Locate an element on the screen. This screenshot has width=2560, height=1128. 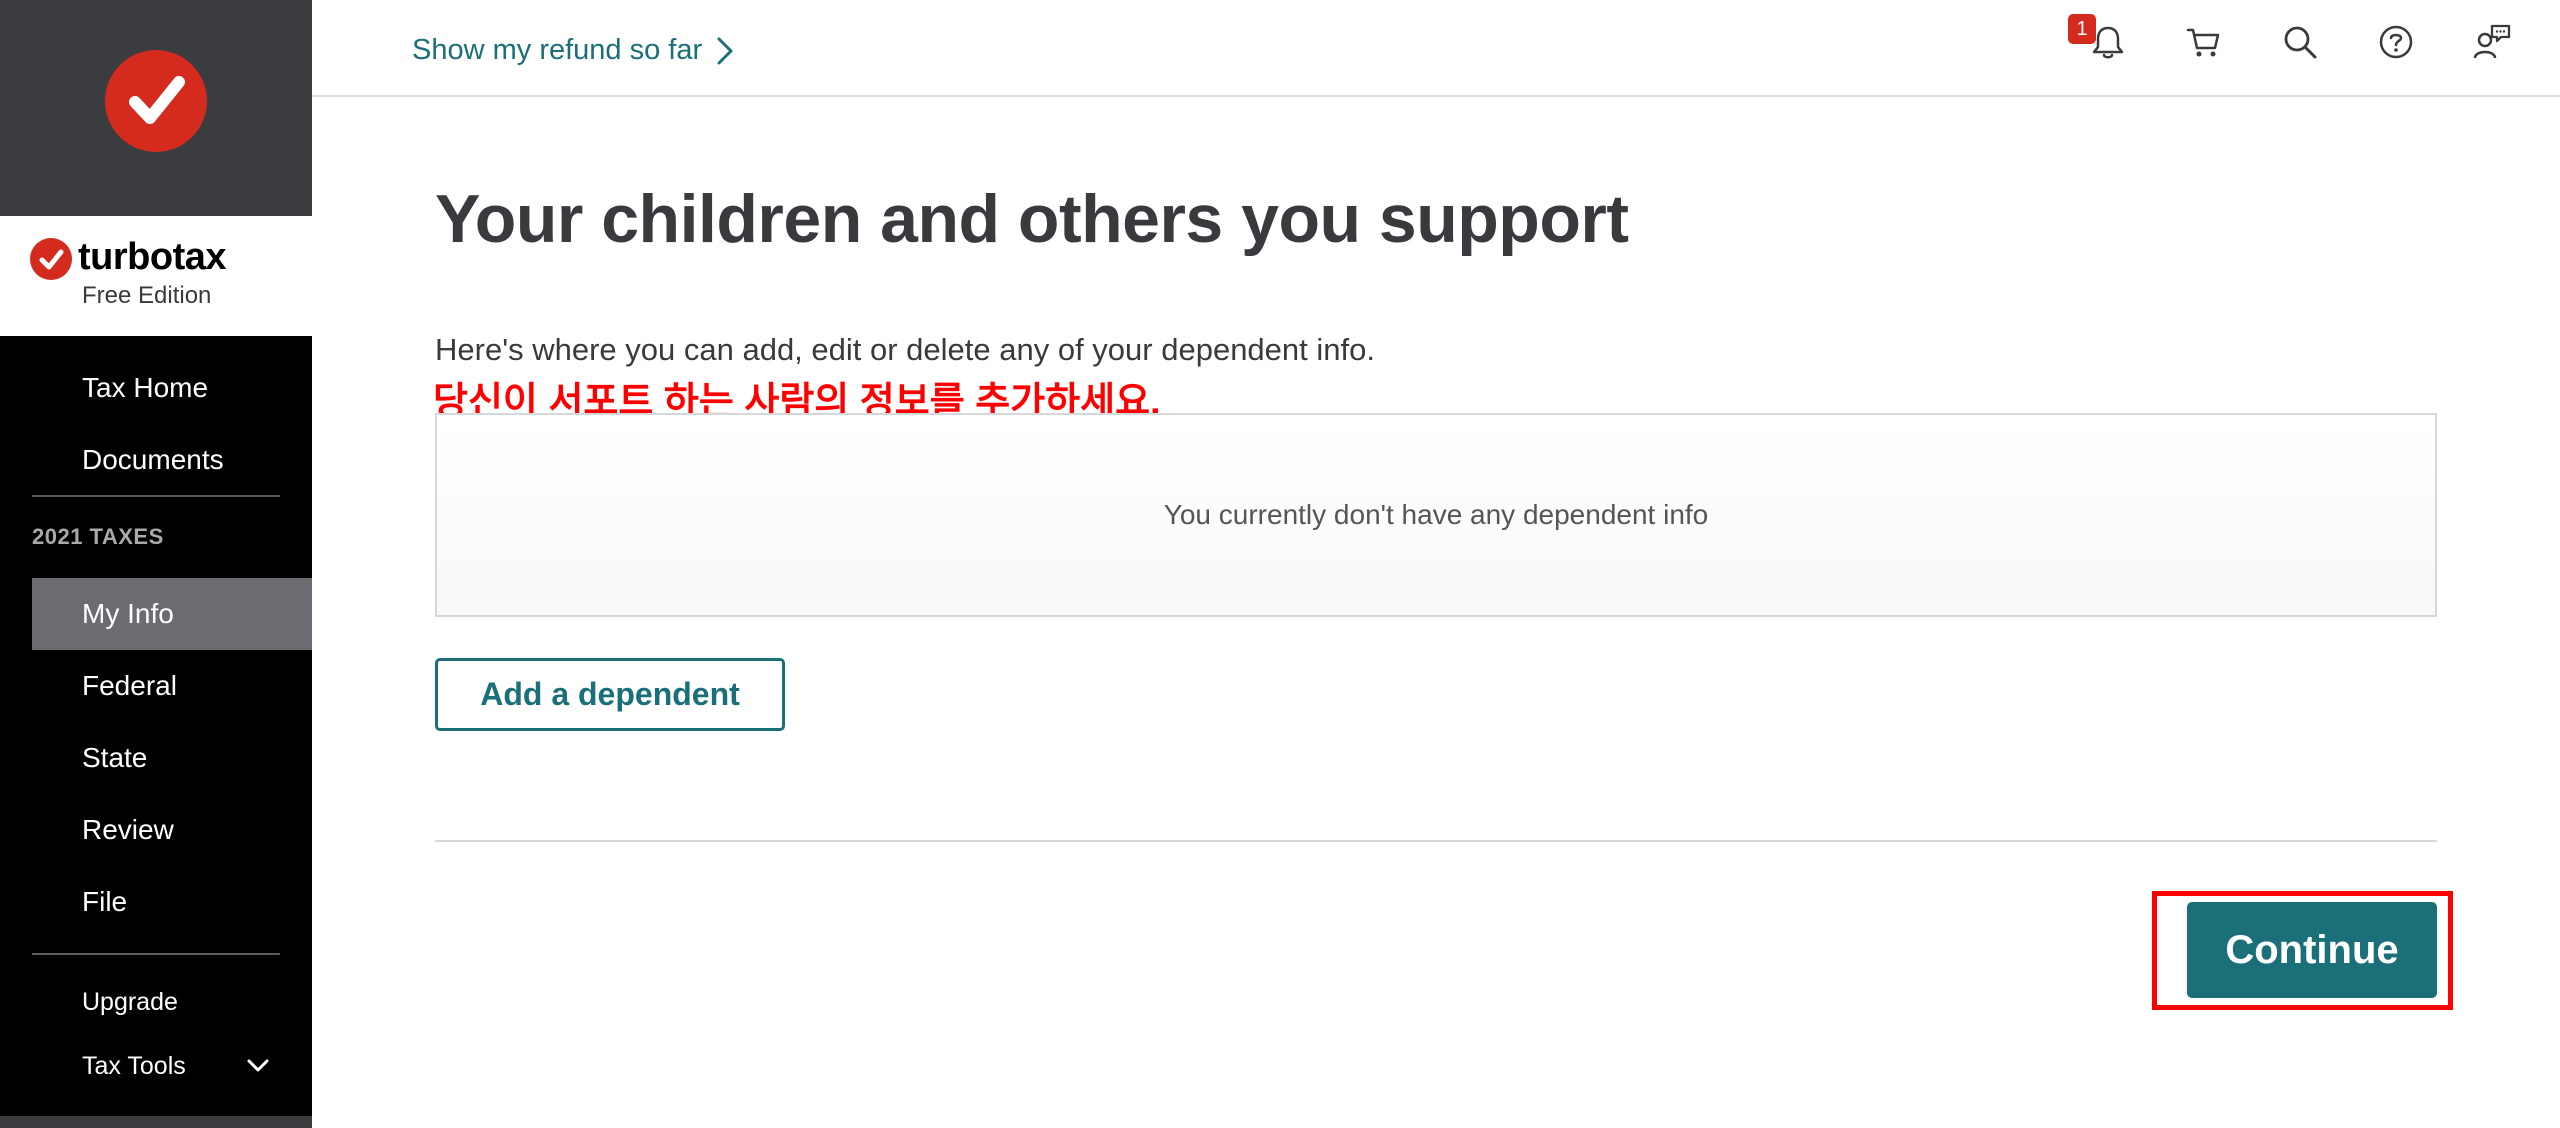
page-title: Your children and others you support is located at coordinates (1032, 219).